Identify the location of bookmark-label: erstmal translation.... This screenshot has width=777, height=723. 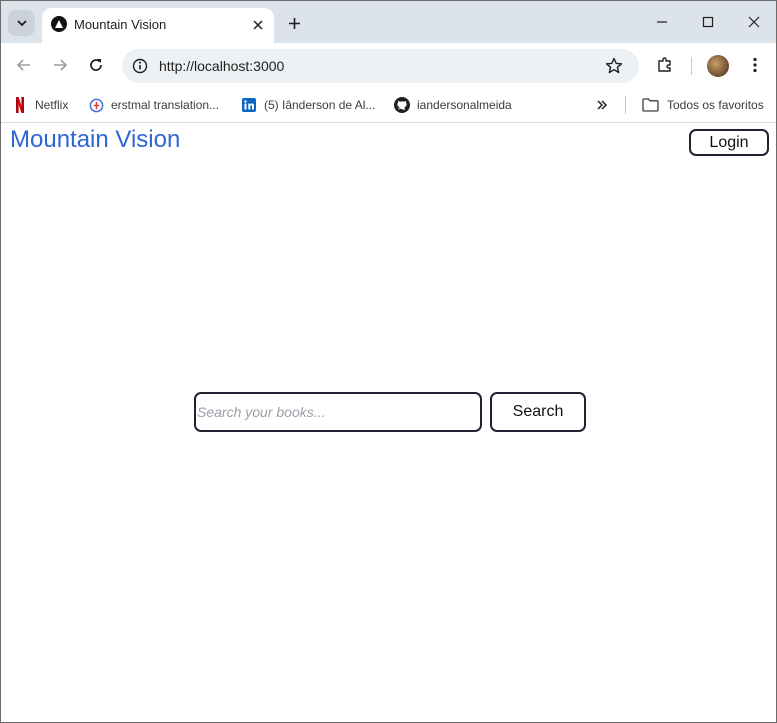
(165, 105).